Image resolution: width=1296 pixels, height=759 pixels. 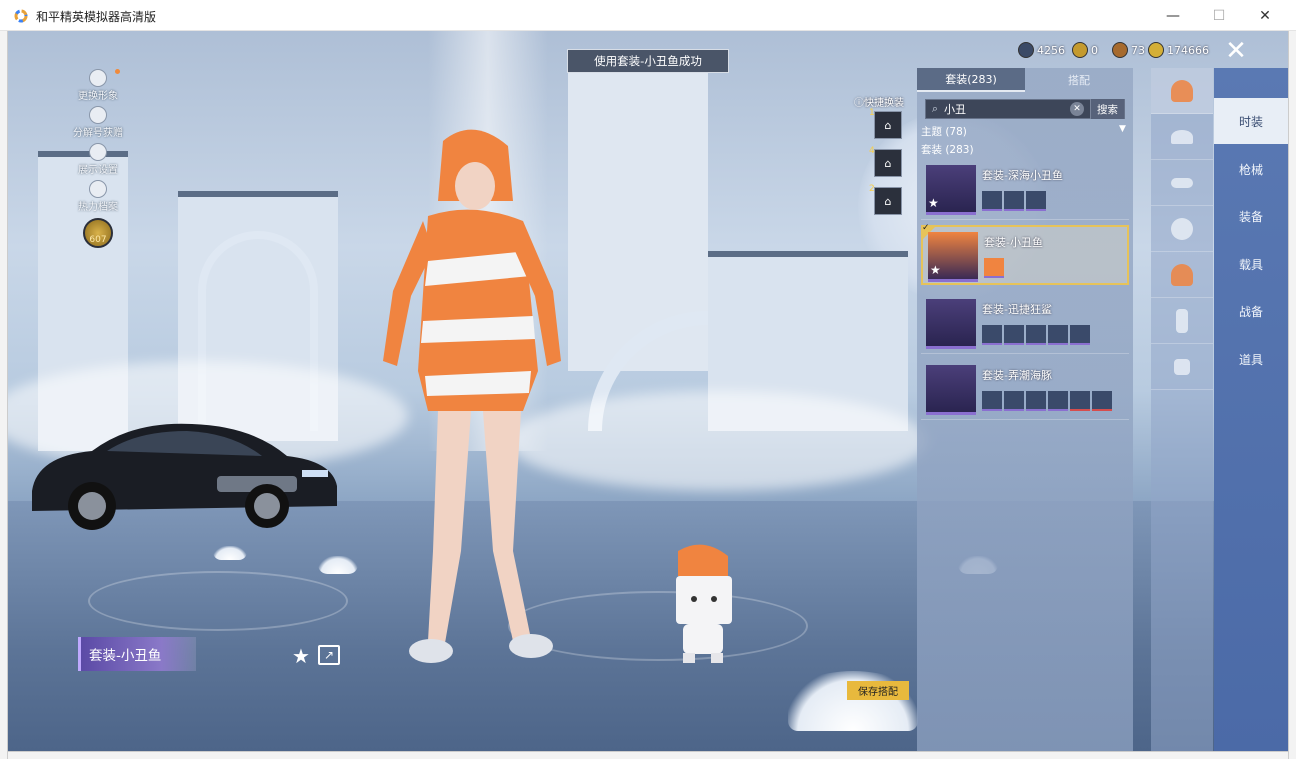 I want to click on mask-icon, so click(x=1182, y=228).